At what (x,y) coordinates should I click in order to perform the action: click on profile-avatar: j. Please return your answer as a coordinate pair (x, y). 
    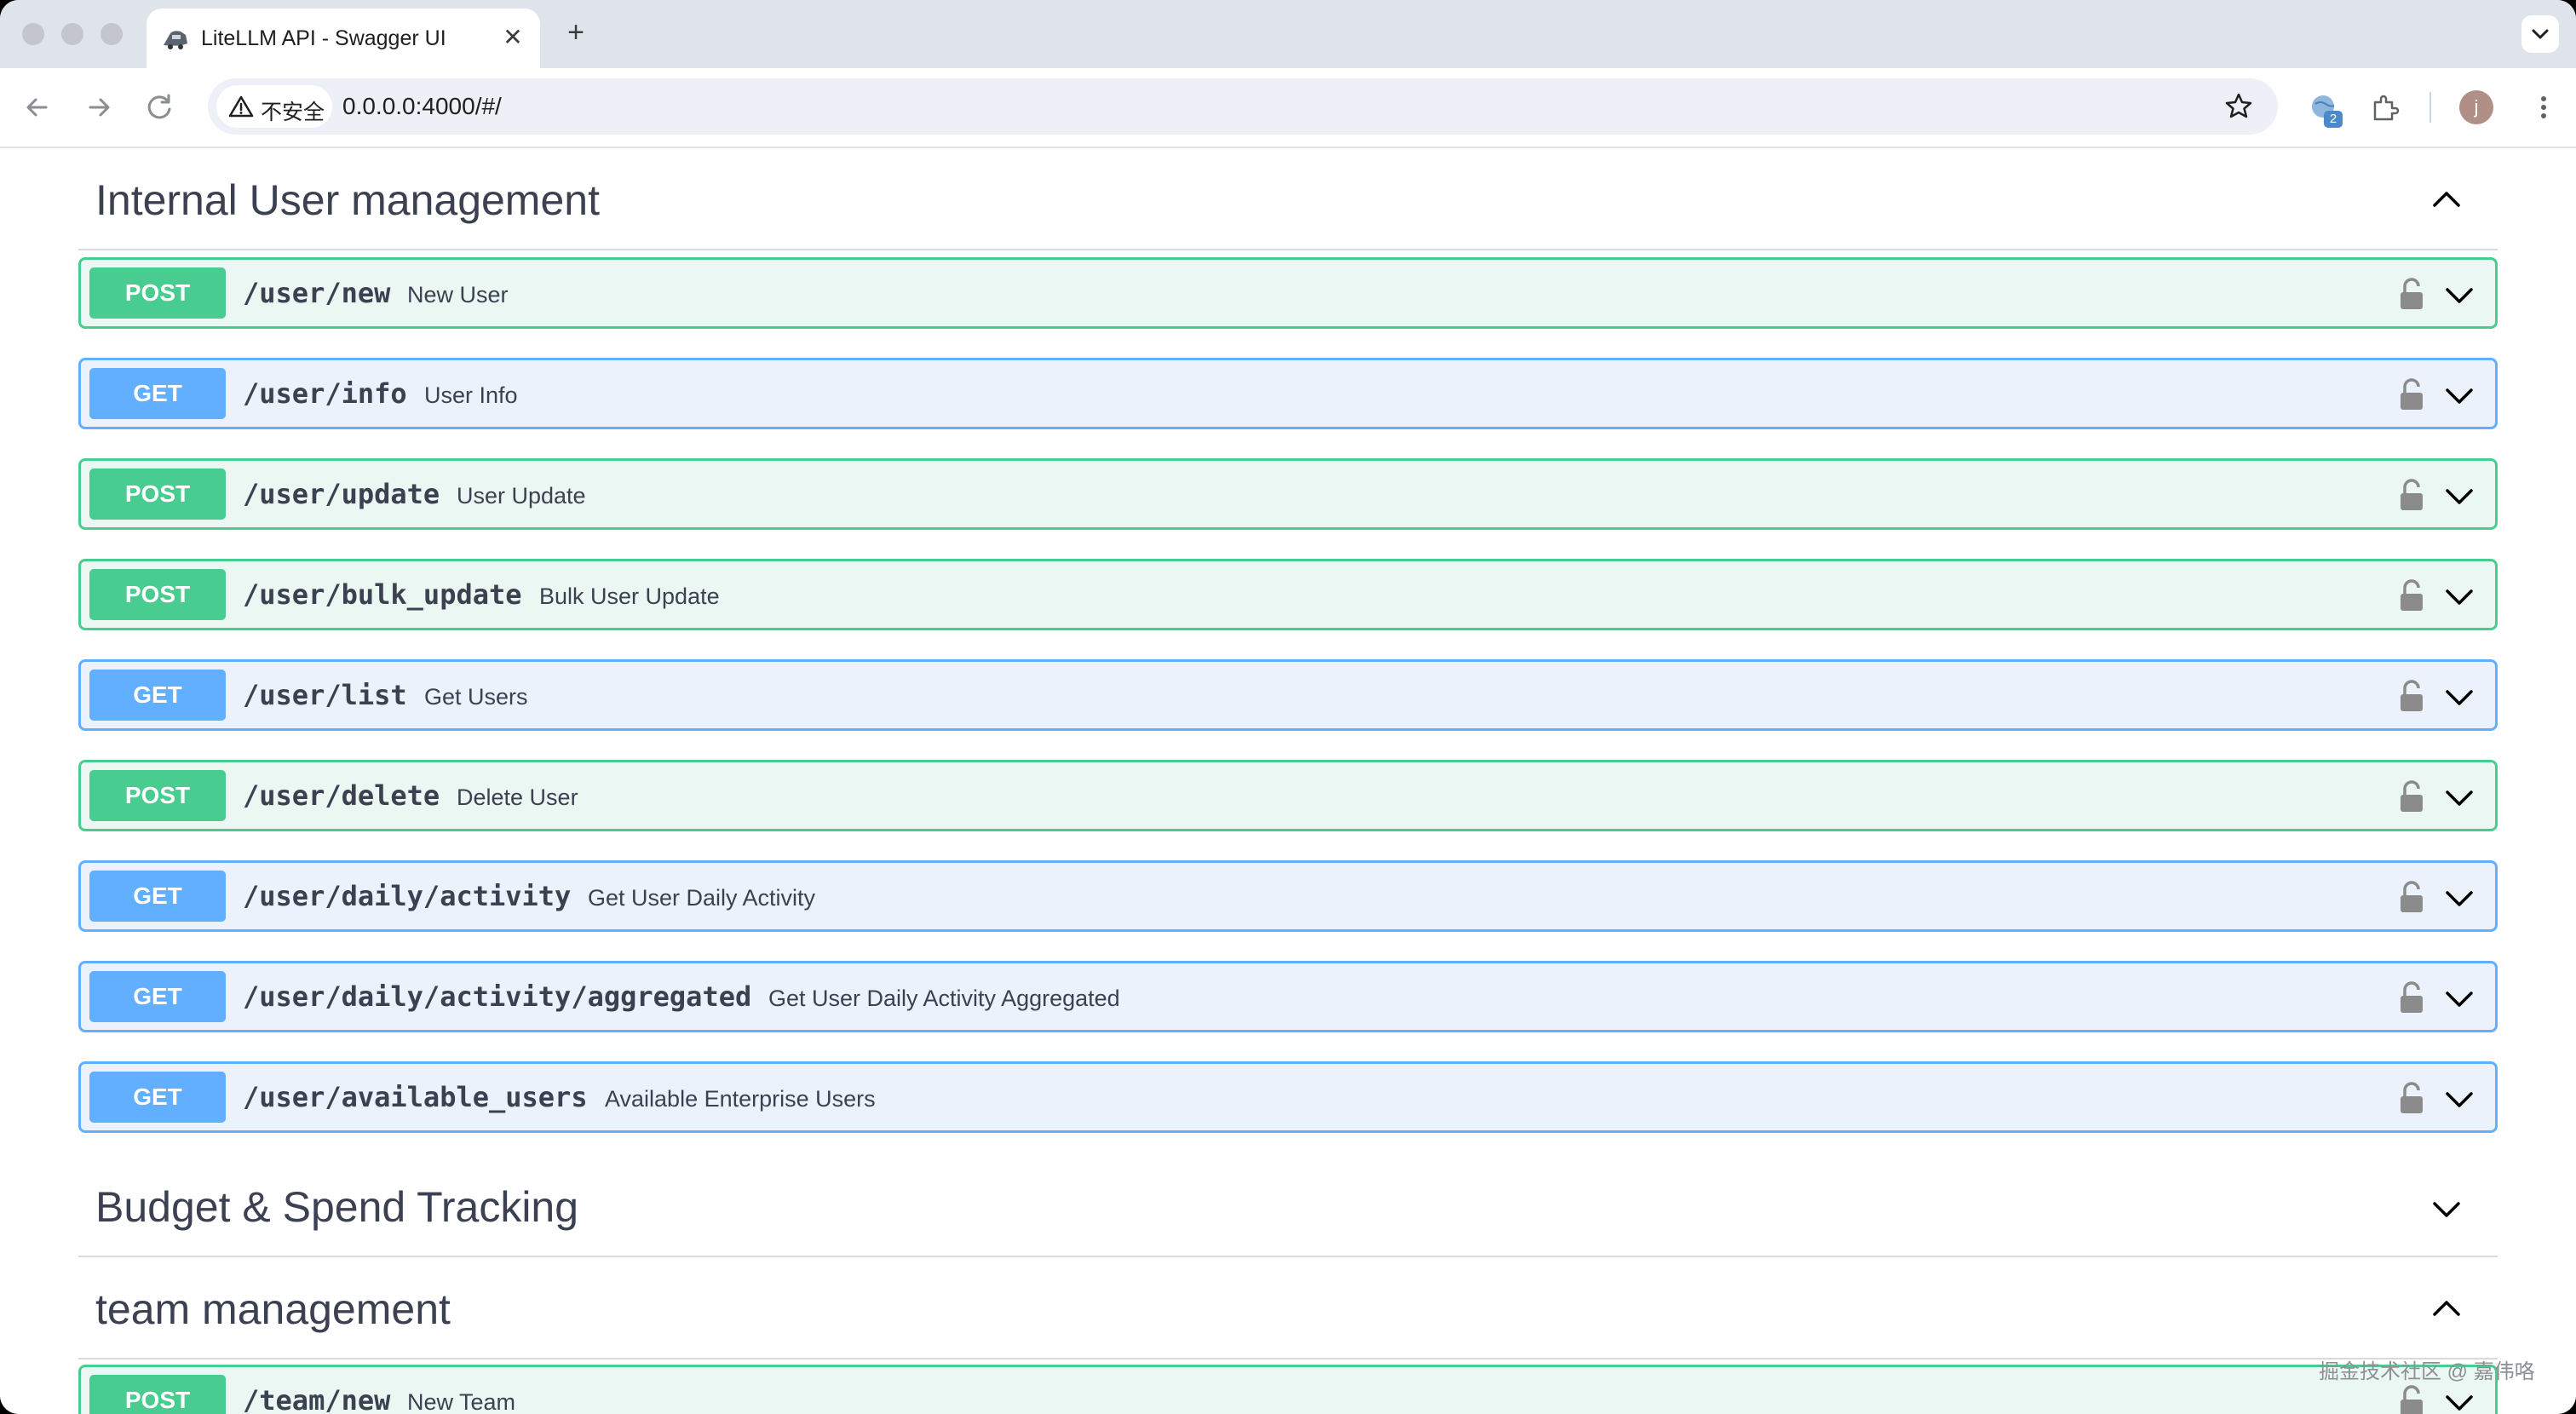
    Looking at the image, I should click on (2476, 107).